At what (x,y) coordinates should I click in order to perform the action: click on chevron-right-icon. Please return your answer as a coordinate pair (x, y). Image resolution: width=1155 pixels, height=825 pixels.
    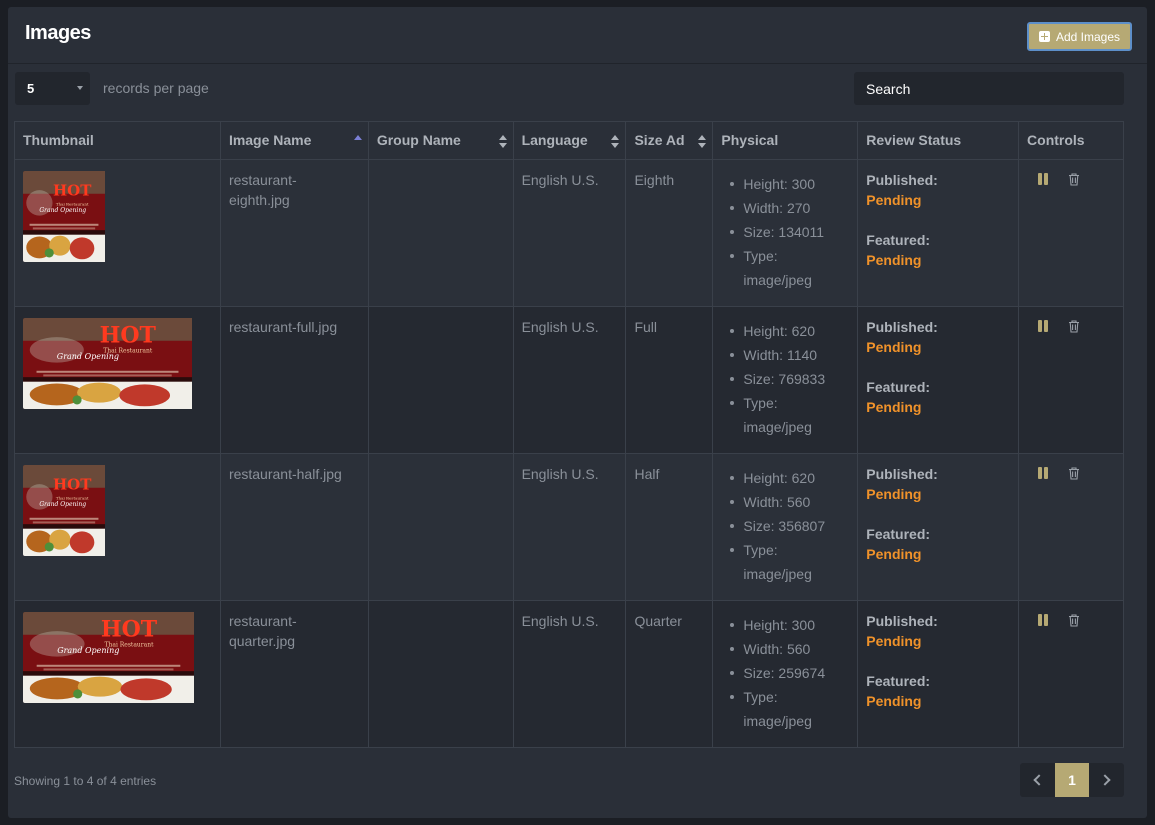
    Looking at the image, I should click on (1105, 780).